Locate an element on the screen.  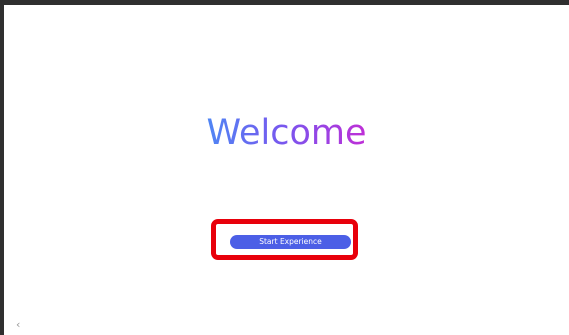
start-button-highlight: Start Experience is located at coordinates (284, 239).